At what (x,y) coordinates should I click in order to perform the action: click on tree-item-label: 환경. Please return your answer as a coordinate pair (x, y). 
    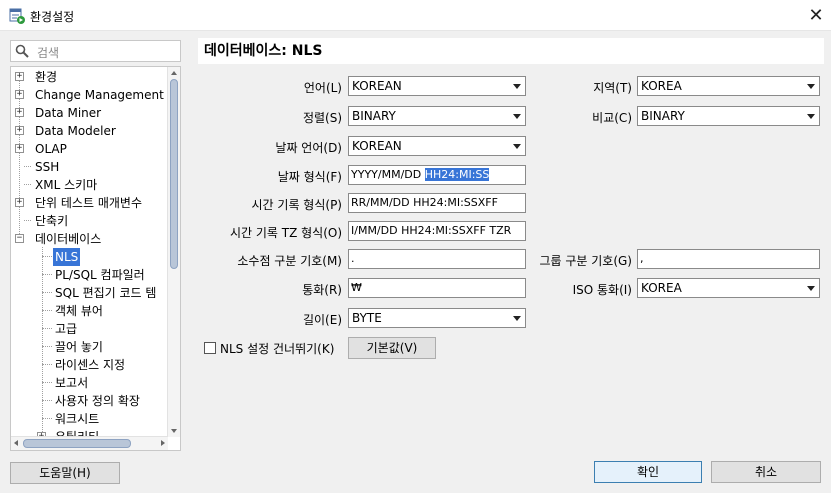
    Looking at the image, I should click on (46, 77).